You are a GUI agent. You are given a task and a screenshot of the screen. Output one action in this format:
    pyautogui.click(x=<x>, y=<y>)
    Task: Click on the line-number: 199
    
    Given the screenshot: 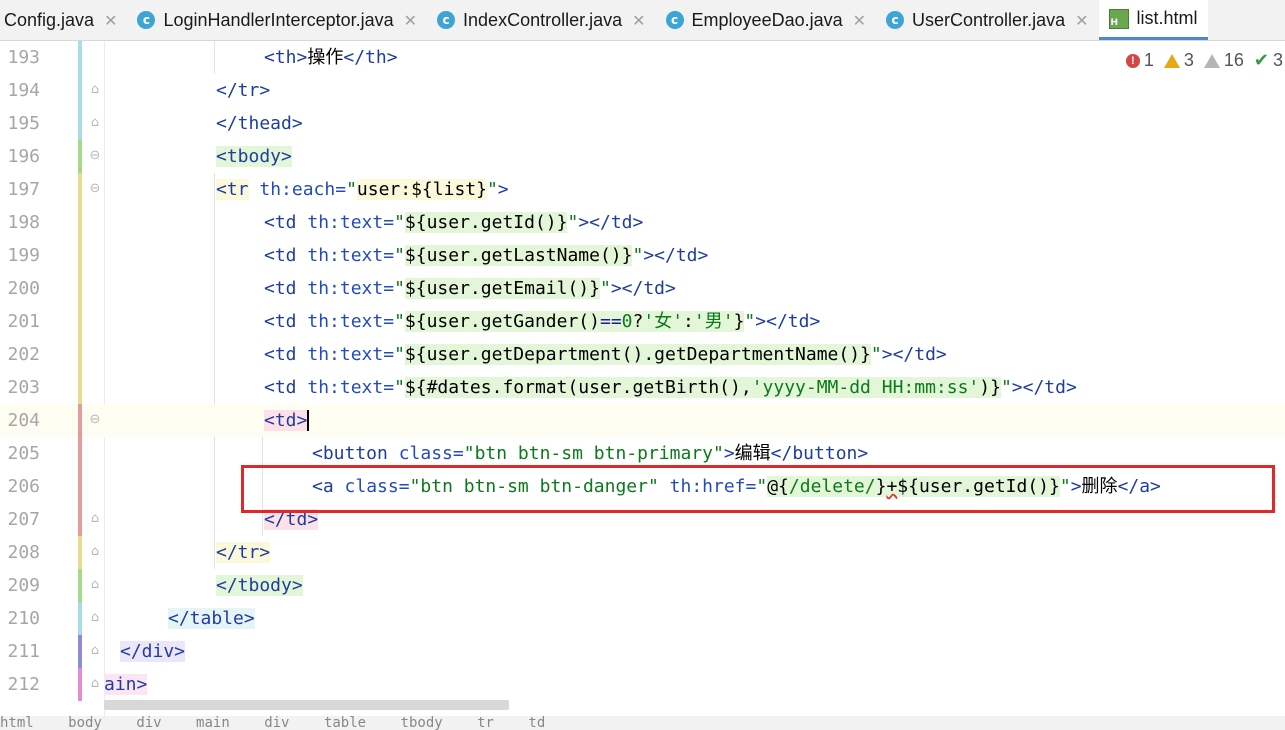 What is the action you would take?
    pyautogui.click(x=23, y=255)
    